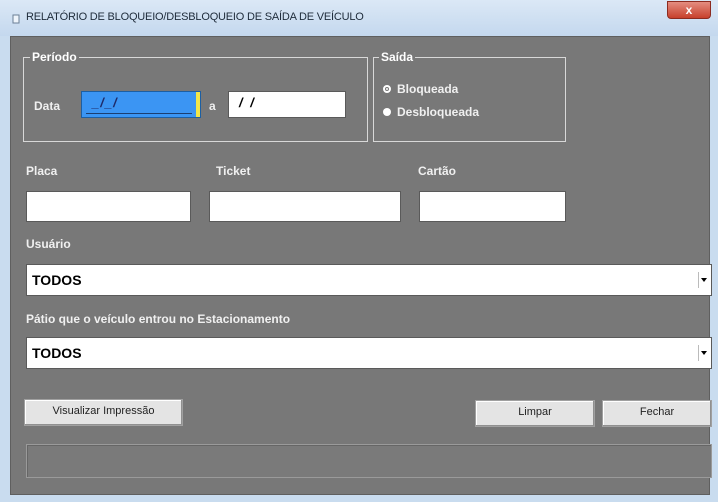 The image size is (718, 502). Describe the element at coordinates (16, 19) in the screenshot. I see `app-icon` at that location.